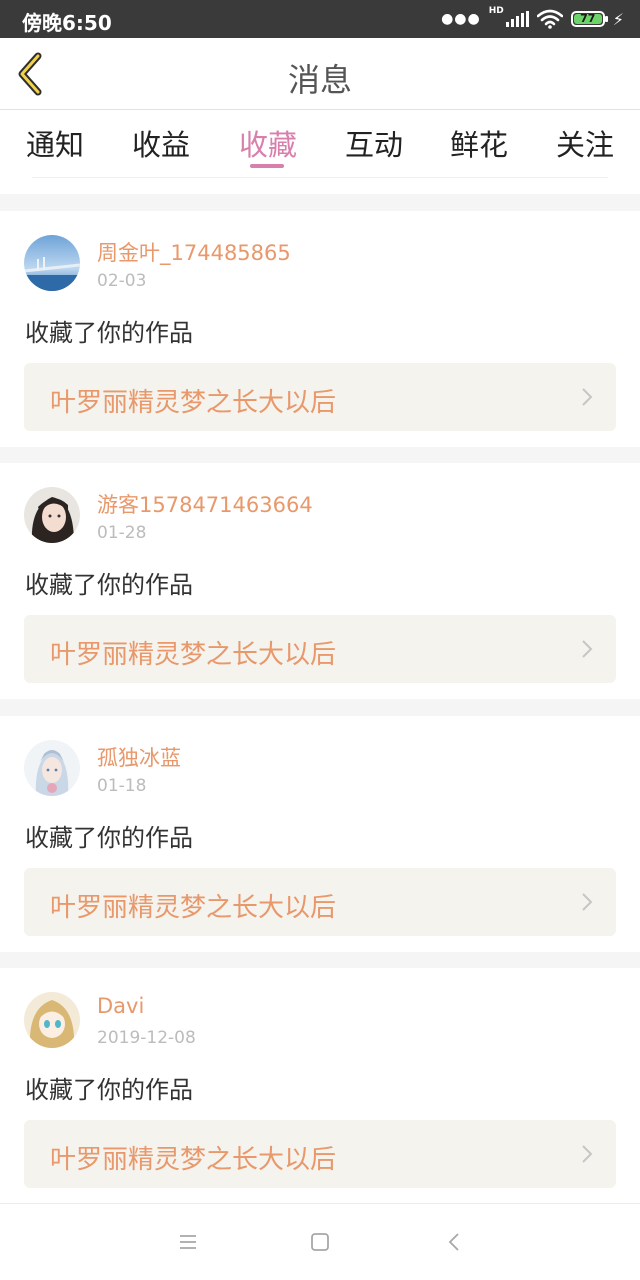  What do you see at coordinates (122, 533) in the screenshot?
I see `message-date: 01-28` at bounding box center [122, 533].